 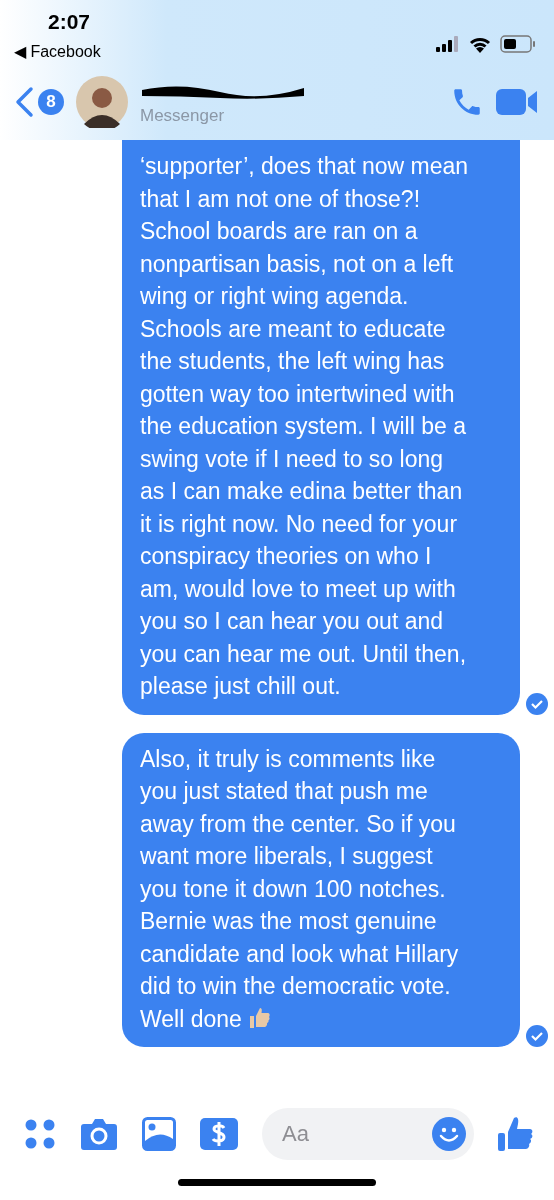 I want to click on wifi-icon, so click(x=480, y=44).